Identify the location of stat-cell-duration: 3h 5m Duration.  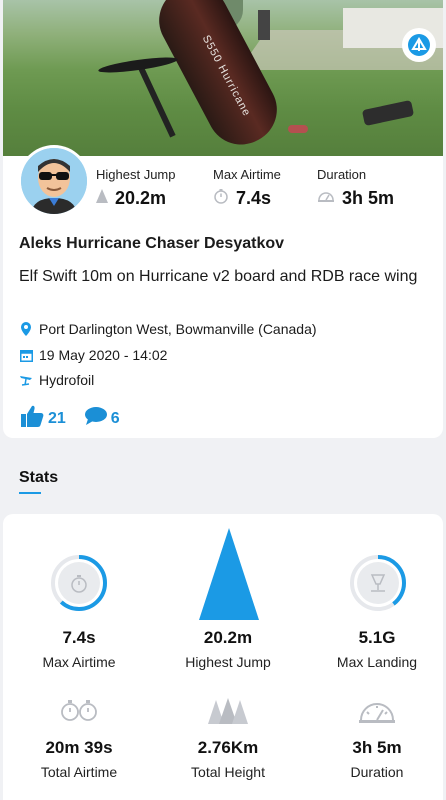
(377, 759).